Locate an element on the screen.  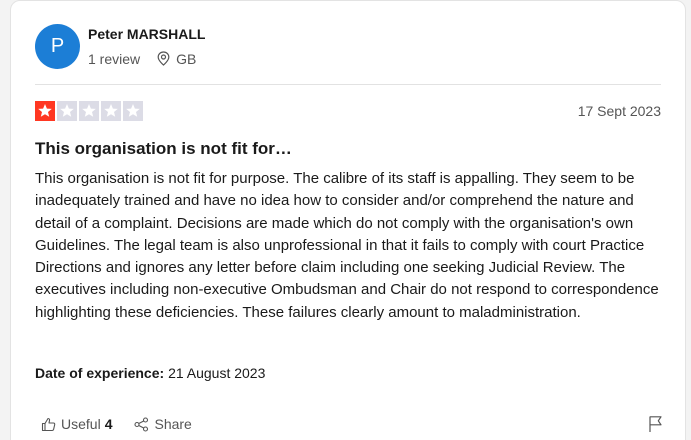
star-rating is located at coordinates (89, 111).